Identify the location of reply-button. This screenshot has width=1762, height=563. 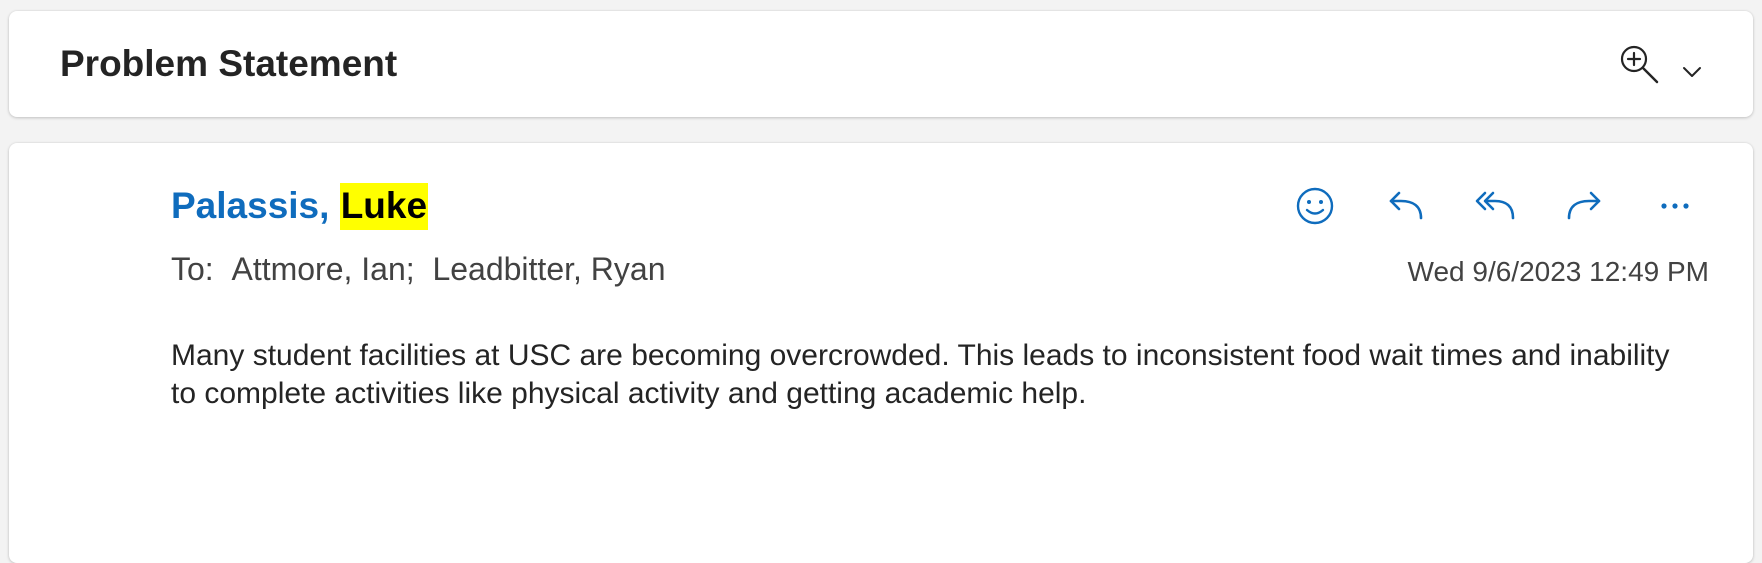
(1405, 206).